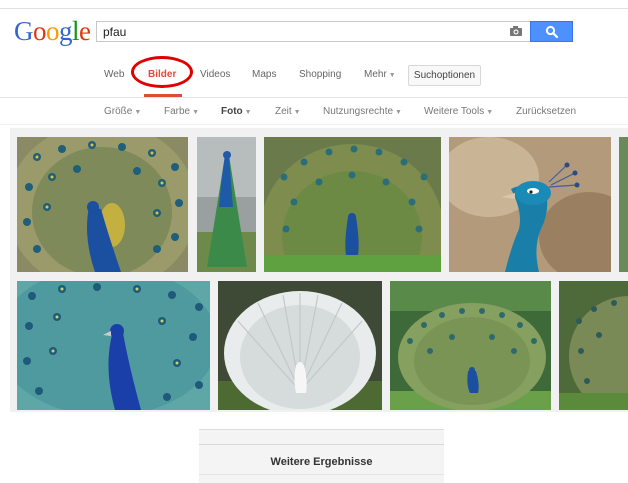 Image resolution: width=628 pixels, height=483 pixels. I want to click on tool-nutzungsrechte-label: Nutzungsrechte, so click(358, 111).